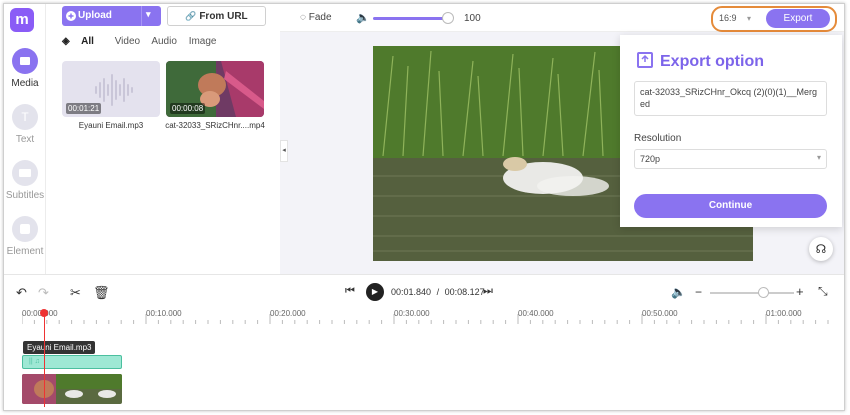 The width and height of the screenshot is (850, 415). What do you see at coordinates (25, 173) in the screenshot?
I see `subtitles-icon` at bounding box center [25, 173].